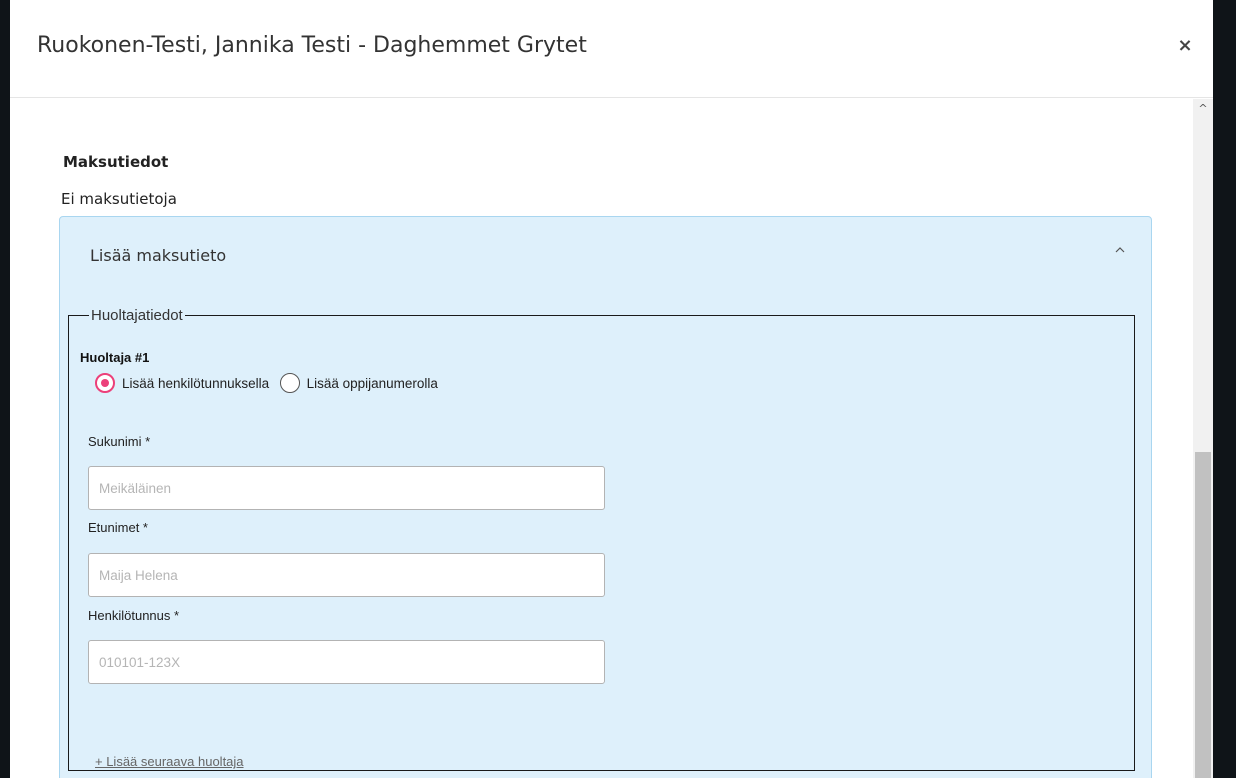  I want to click on ssn-label: Henkilötunnus *, so click(134, 615).